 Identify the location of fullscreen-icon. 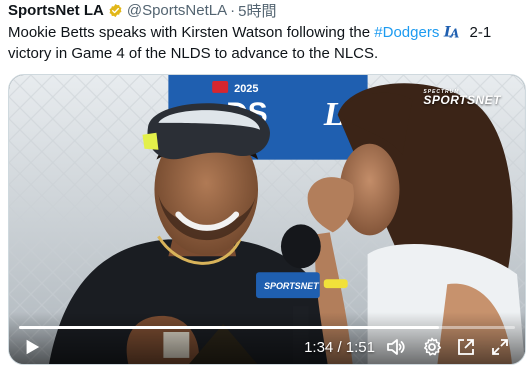
(500, 347).